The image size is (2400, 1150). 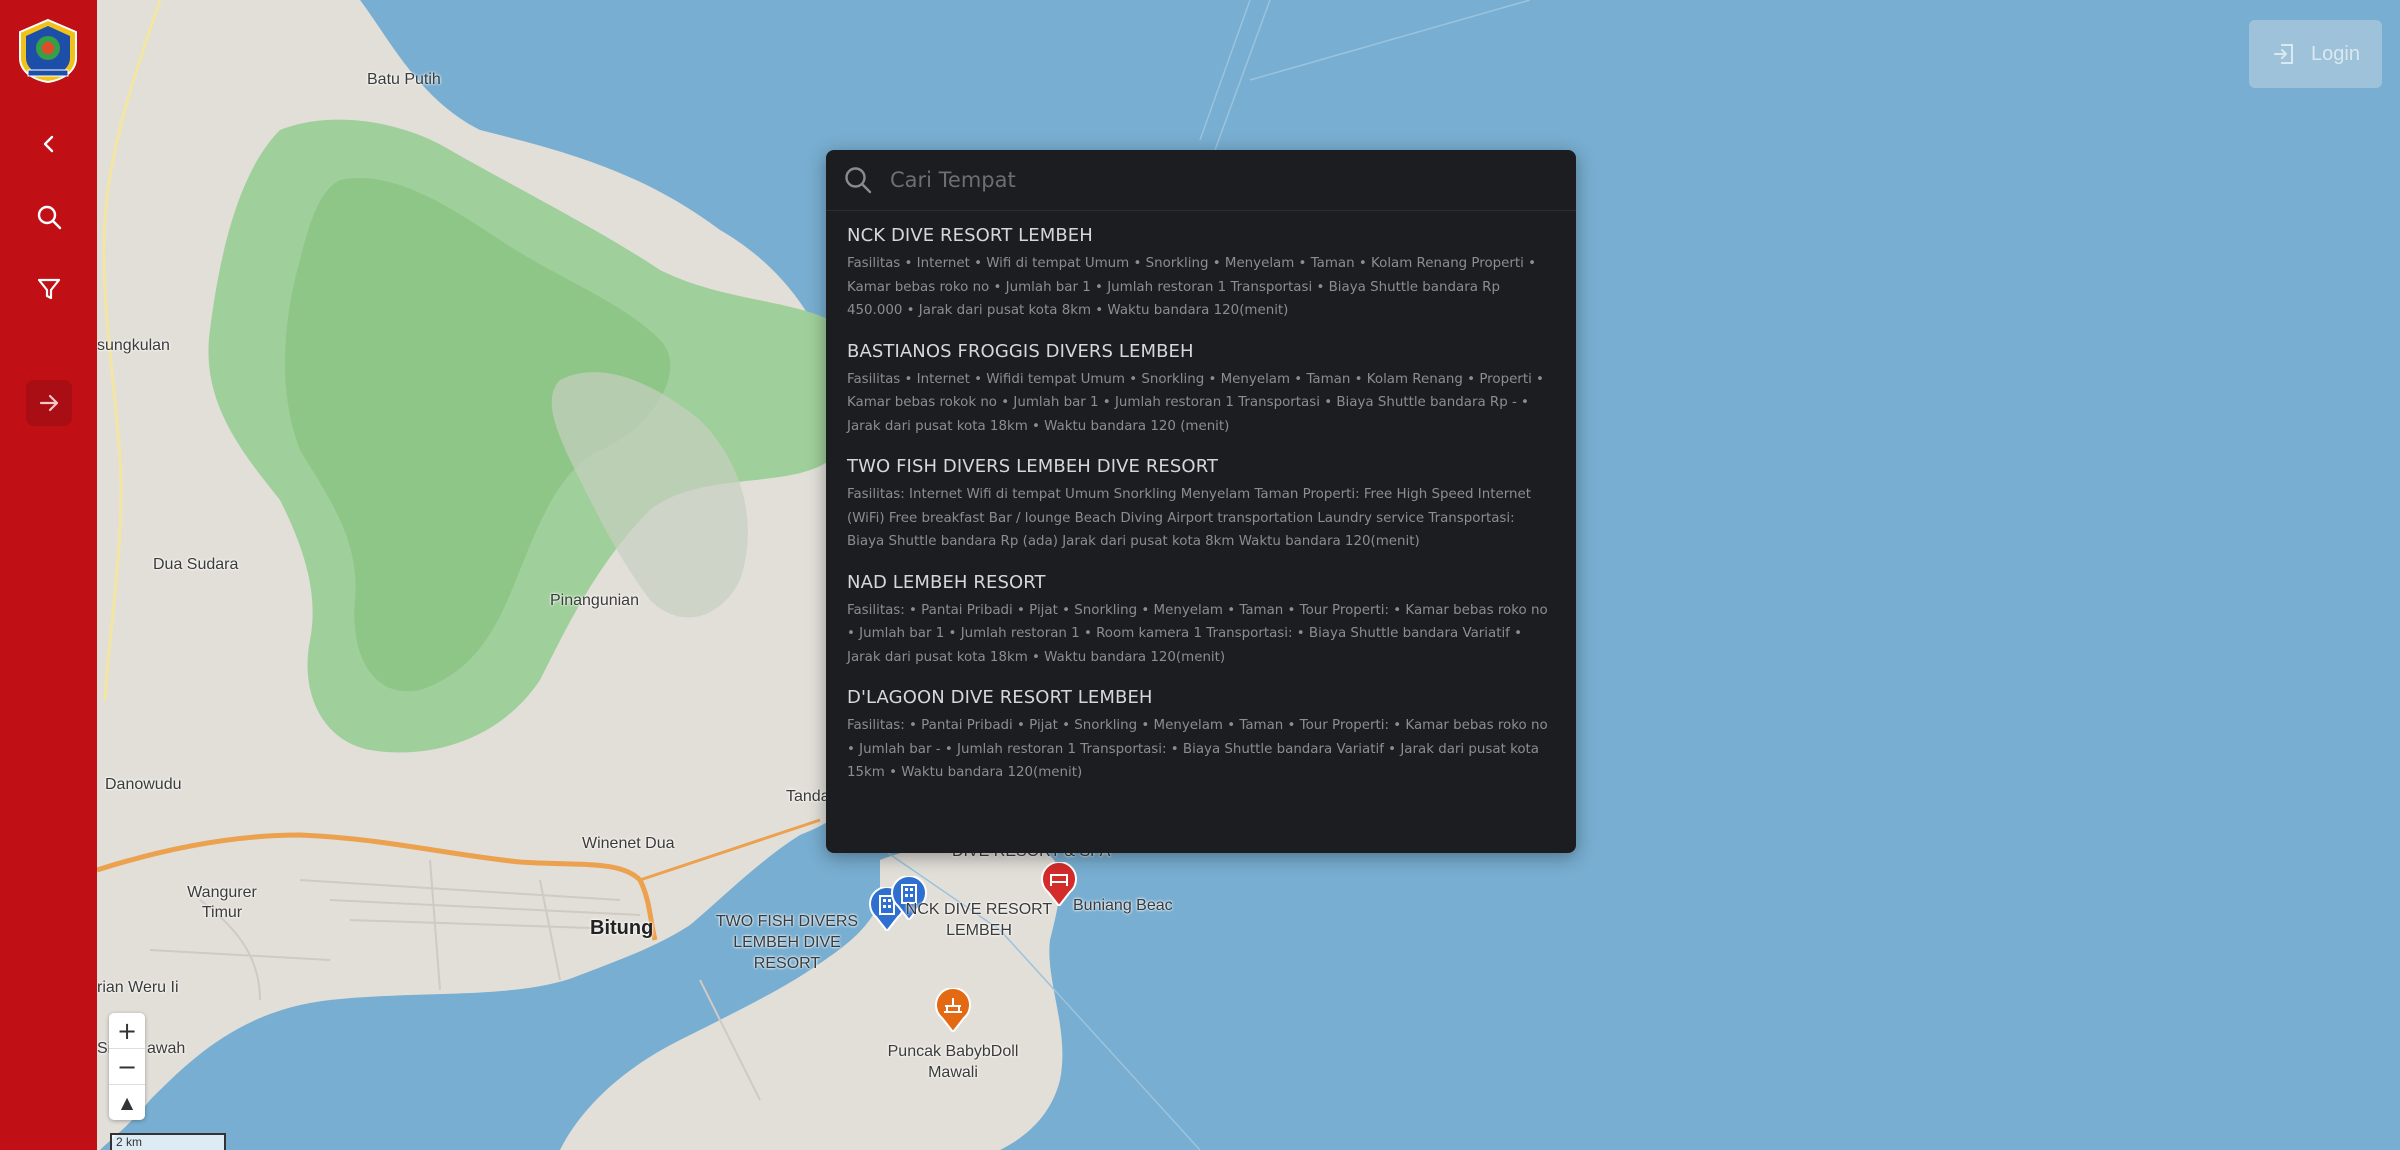 I want to click on login-label: Login, so click(x=2335, y=53).